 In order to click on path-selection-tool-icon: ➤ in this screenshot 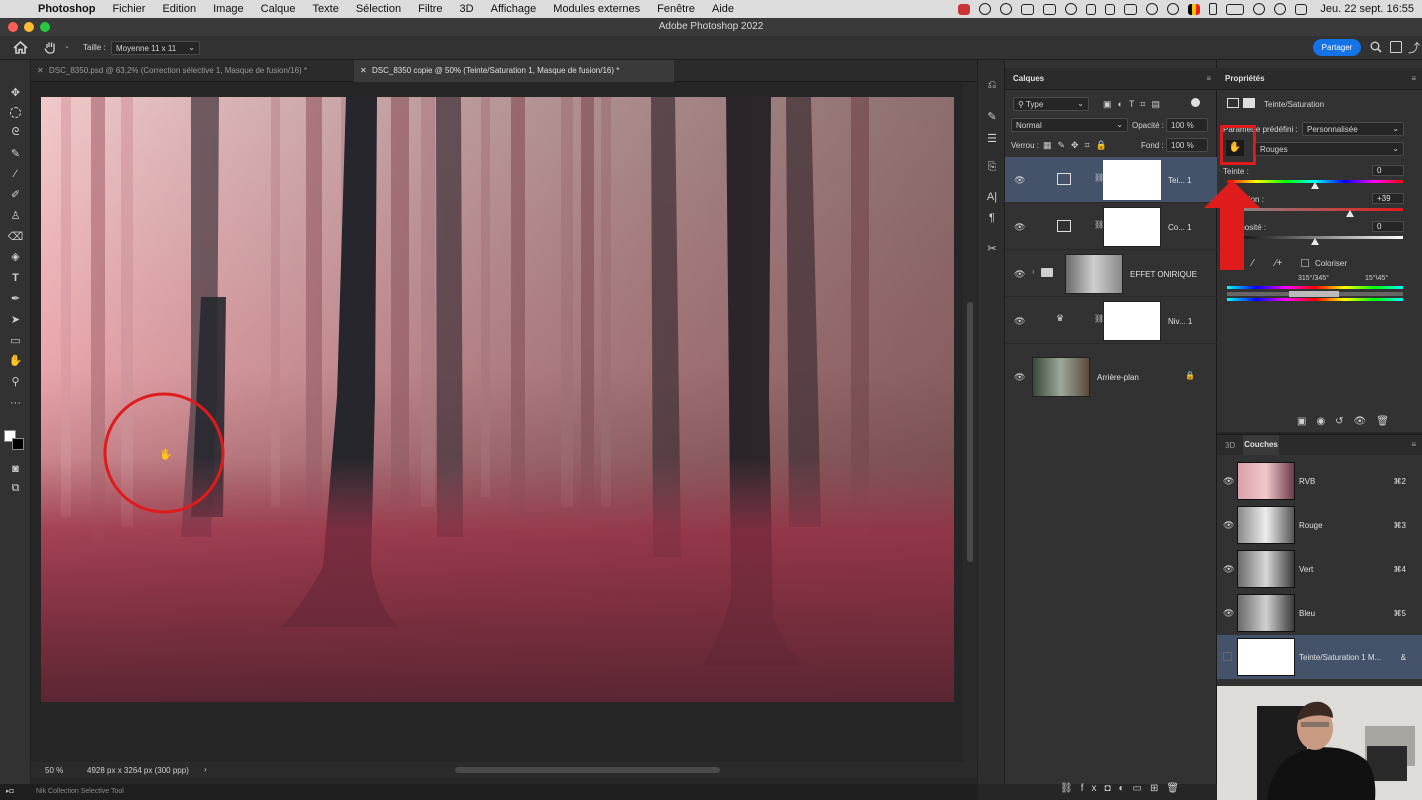, I will do `click(15, 319)`.